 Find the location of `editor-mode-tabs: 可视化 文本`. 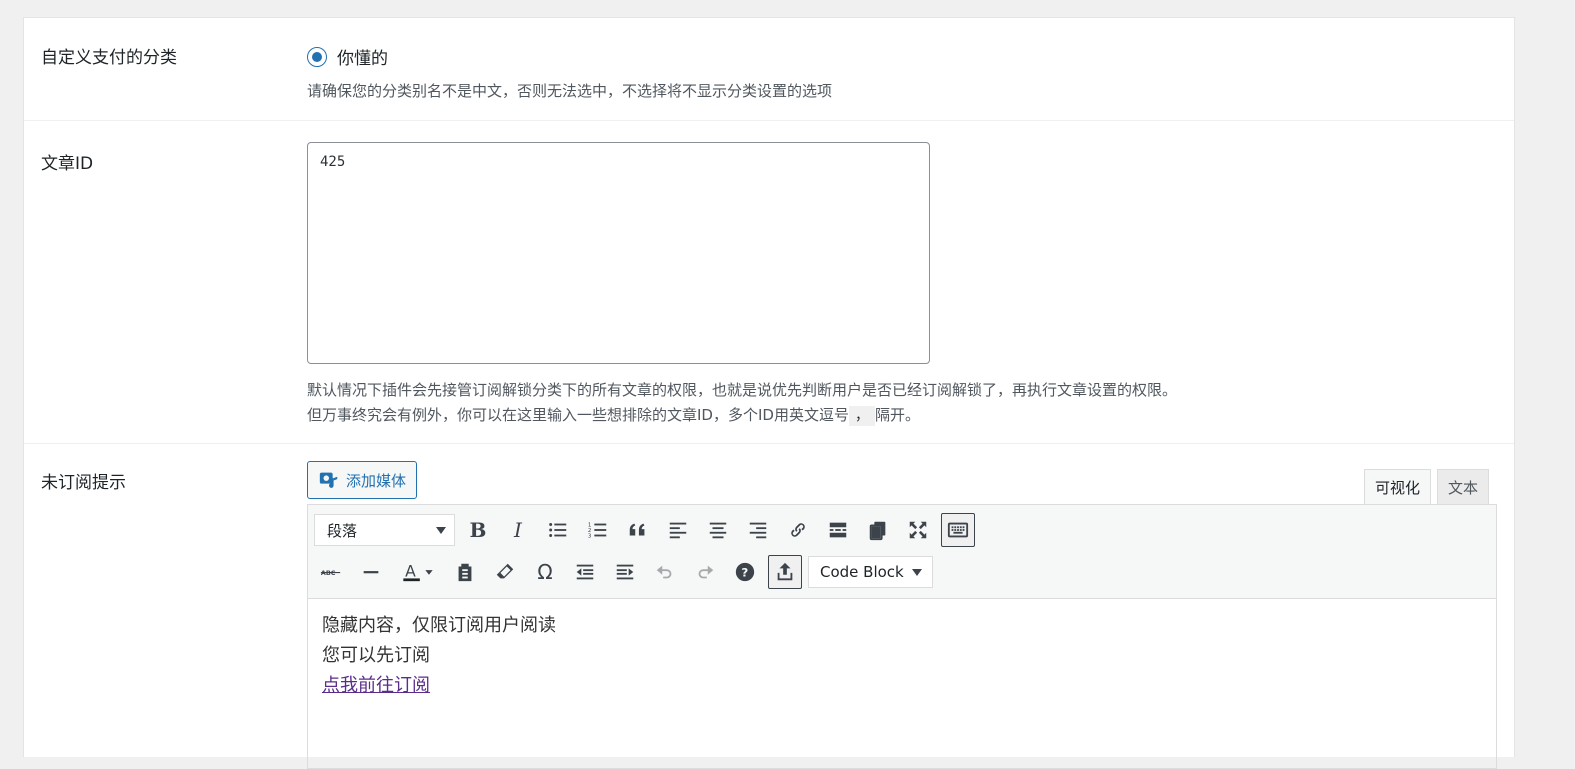

editor-mode-tabs: 可视化 文本 is located at coordinates (1427, 487).